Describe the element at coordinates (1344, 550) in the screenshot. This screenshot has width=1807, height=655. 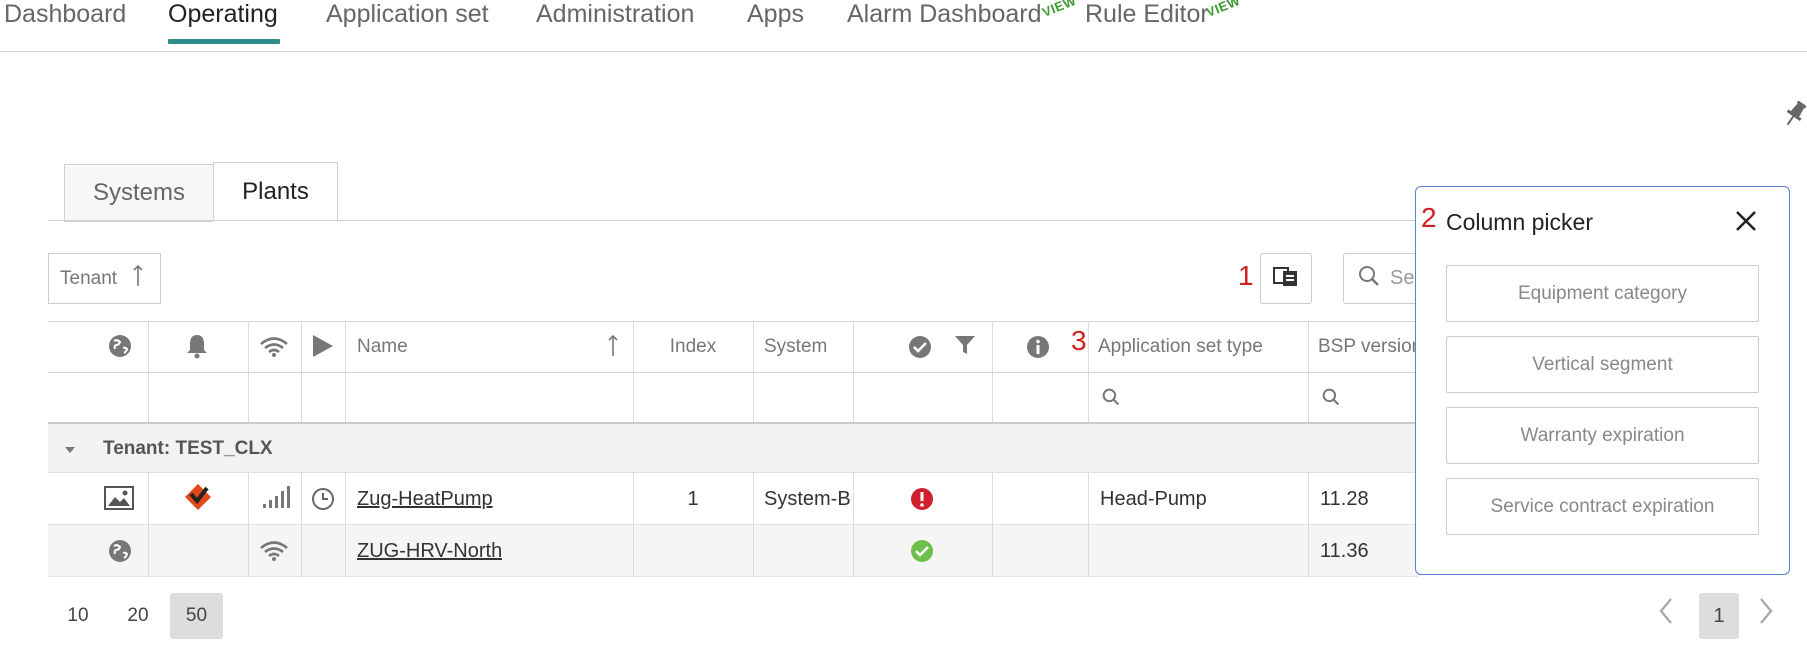
I see `bsp-version-cell: 11.36` at that location.